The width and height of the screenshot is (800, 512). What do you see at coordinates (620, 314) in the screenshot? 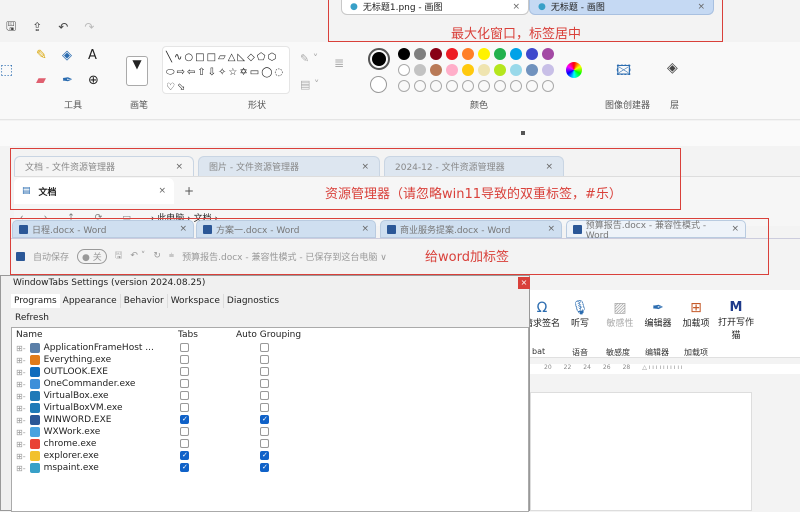
I see `sensitivity-button: ▨ 敏感性` at bounding box center [620, 314].